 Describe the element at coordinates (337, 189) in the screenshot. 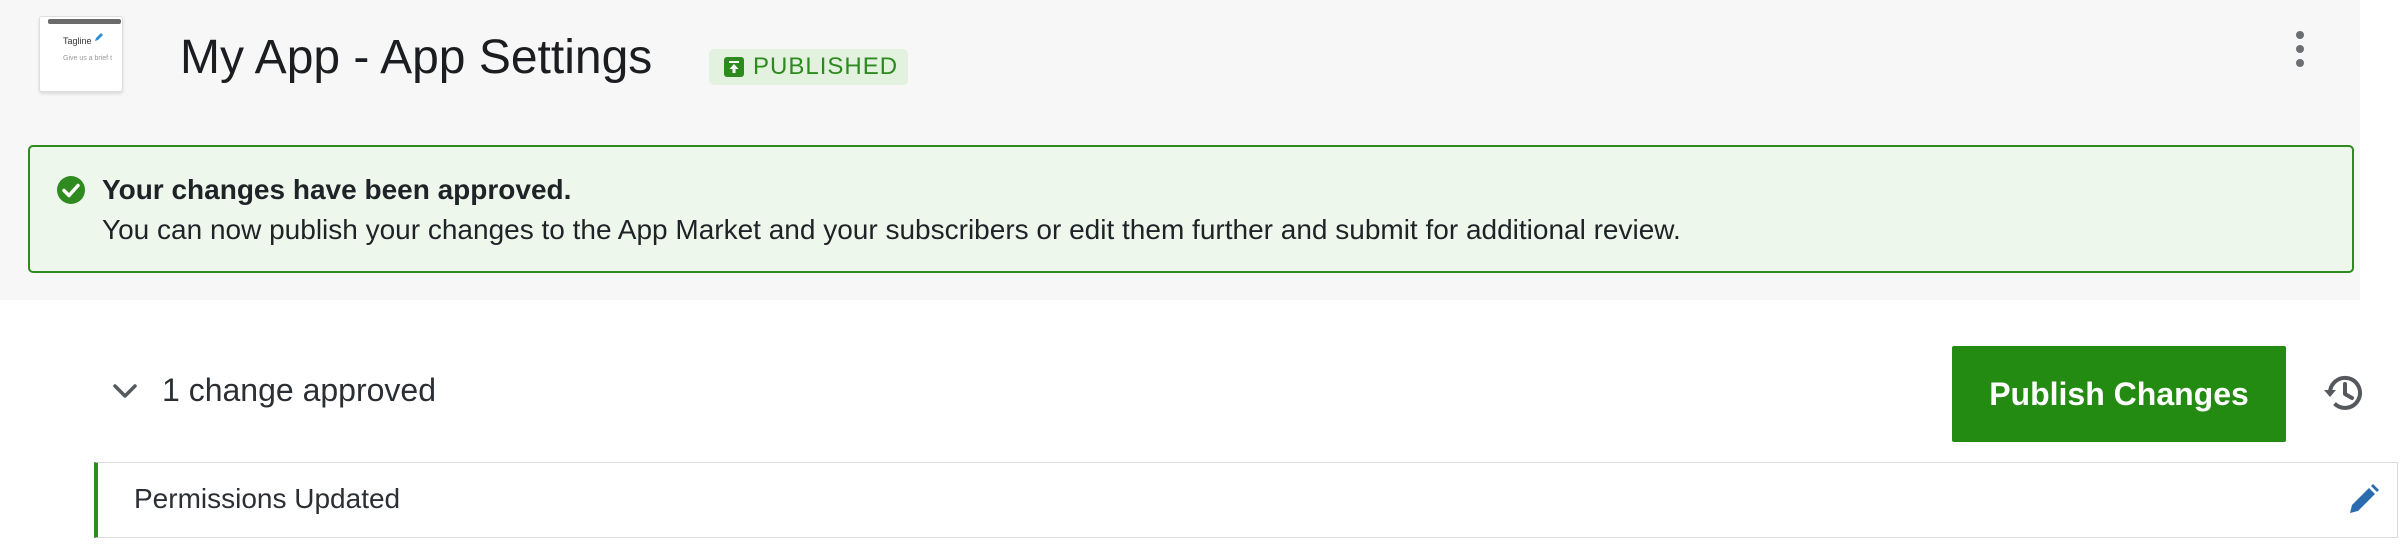

I see `alert-title: Your changes have been approved.` at that location.